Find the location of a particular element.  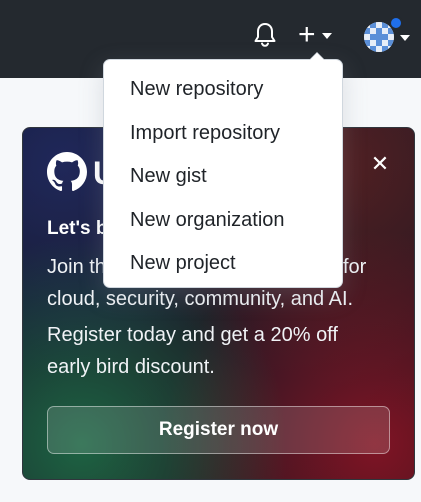

github-mark-icon is located at coordinates (67, 172).